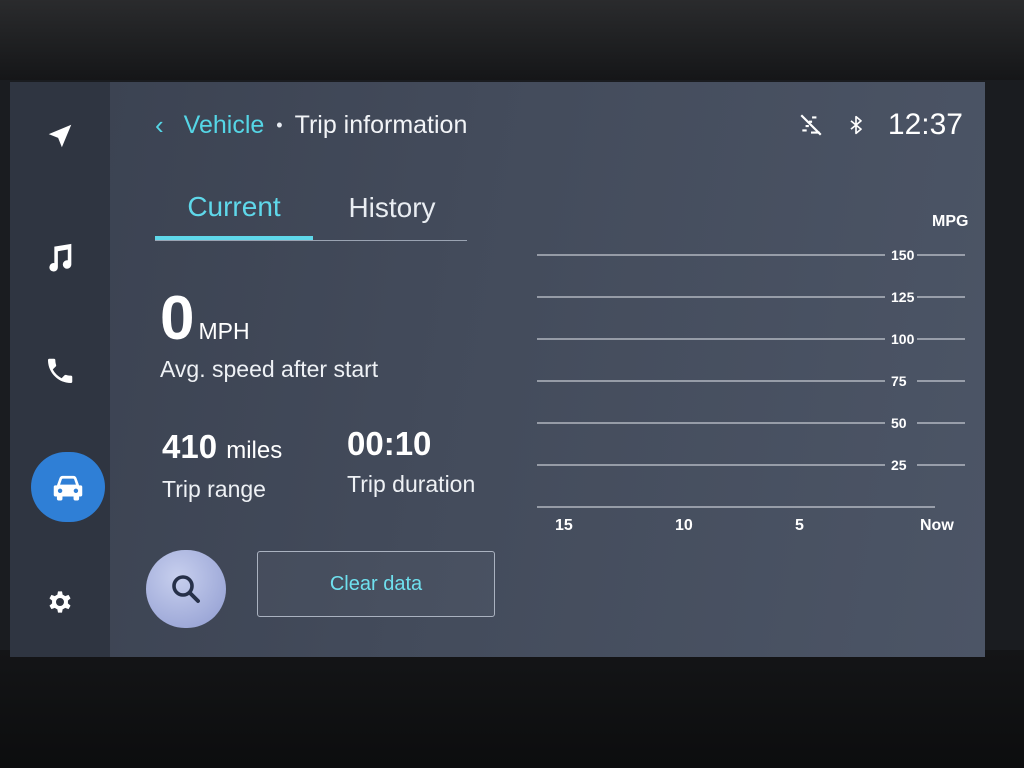  I want to click on trip-range-readout: 410 miles, so click(222, 447).